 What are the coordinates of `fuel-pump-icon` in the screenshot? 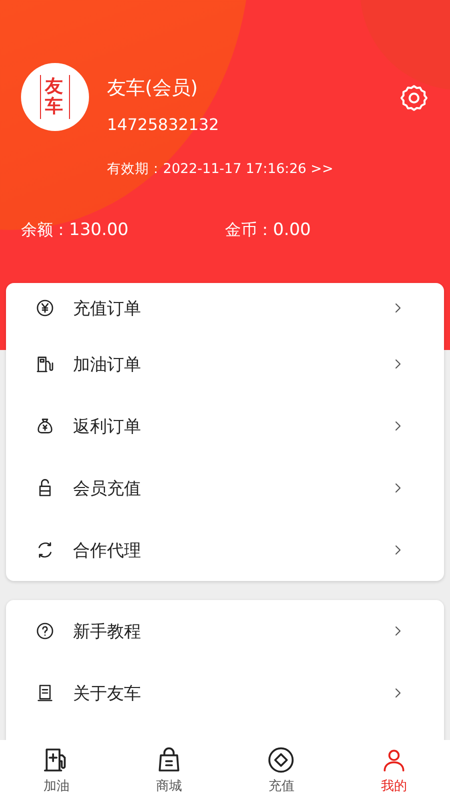 It's located at (45, 364).